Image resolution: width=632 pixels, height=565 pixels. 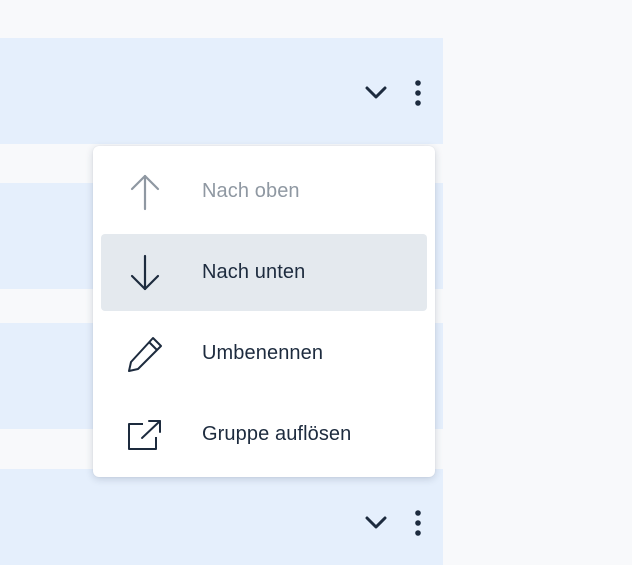 I want to click on menu-item-label: Nach unten, so click(x=254, y=272).